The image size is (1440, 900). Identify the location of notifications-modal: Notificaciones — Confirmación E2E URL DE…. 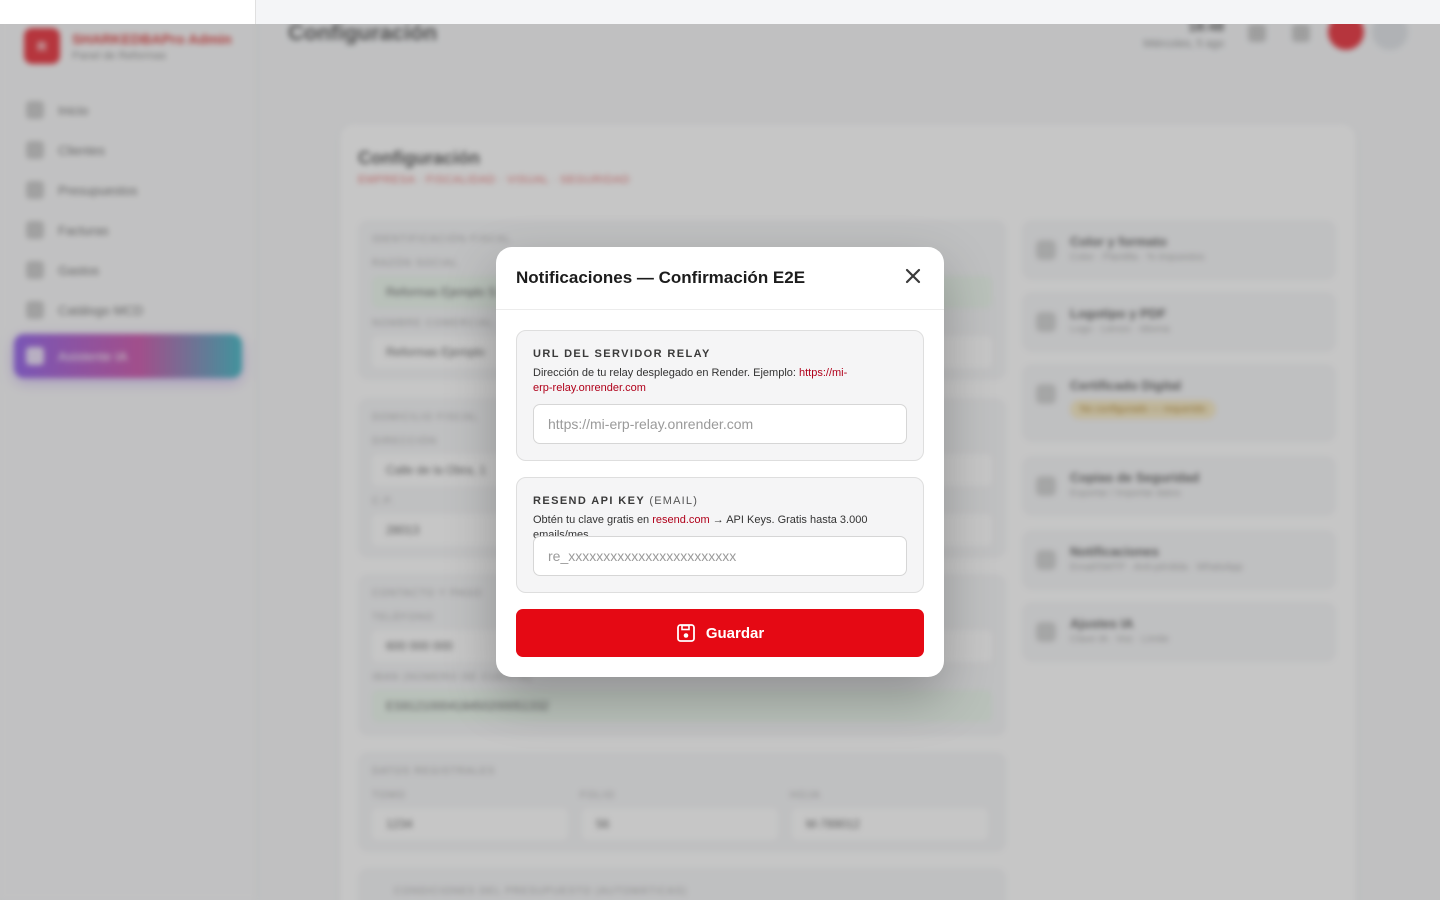
(720, 462).